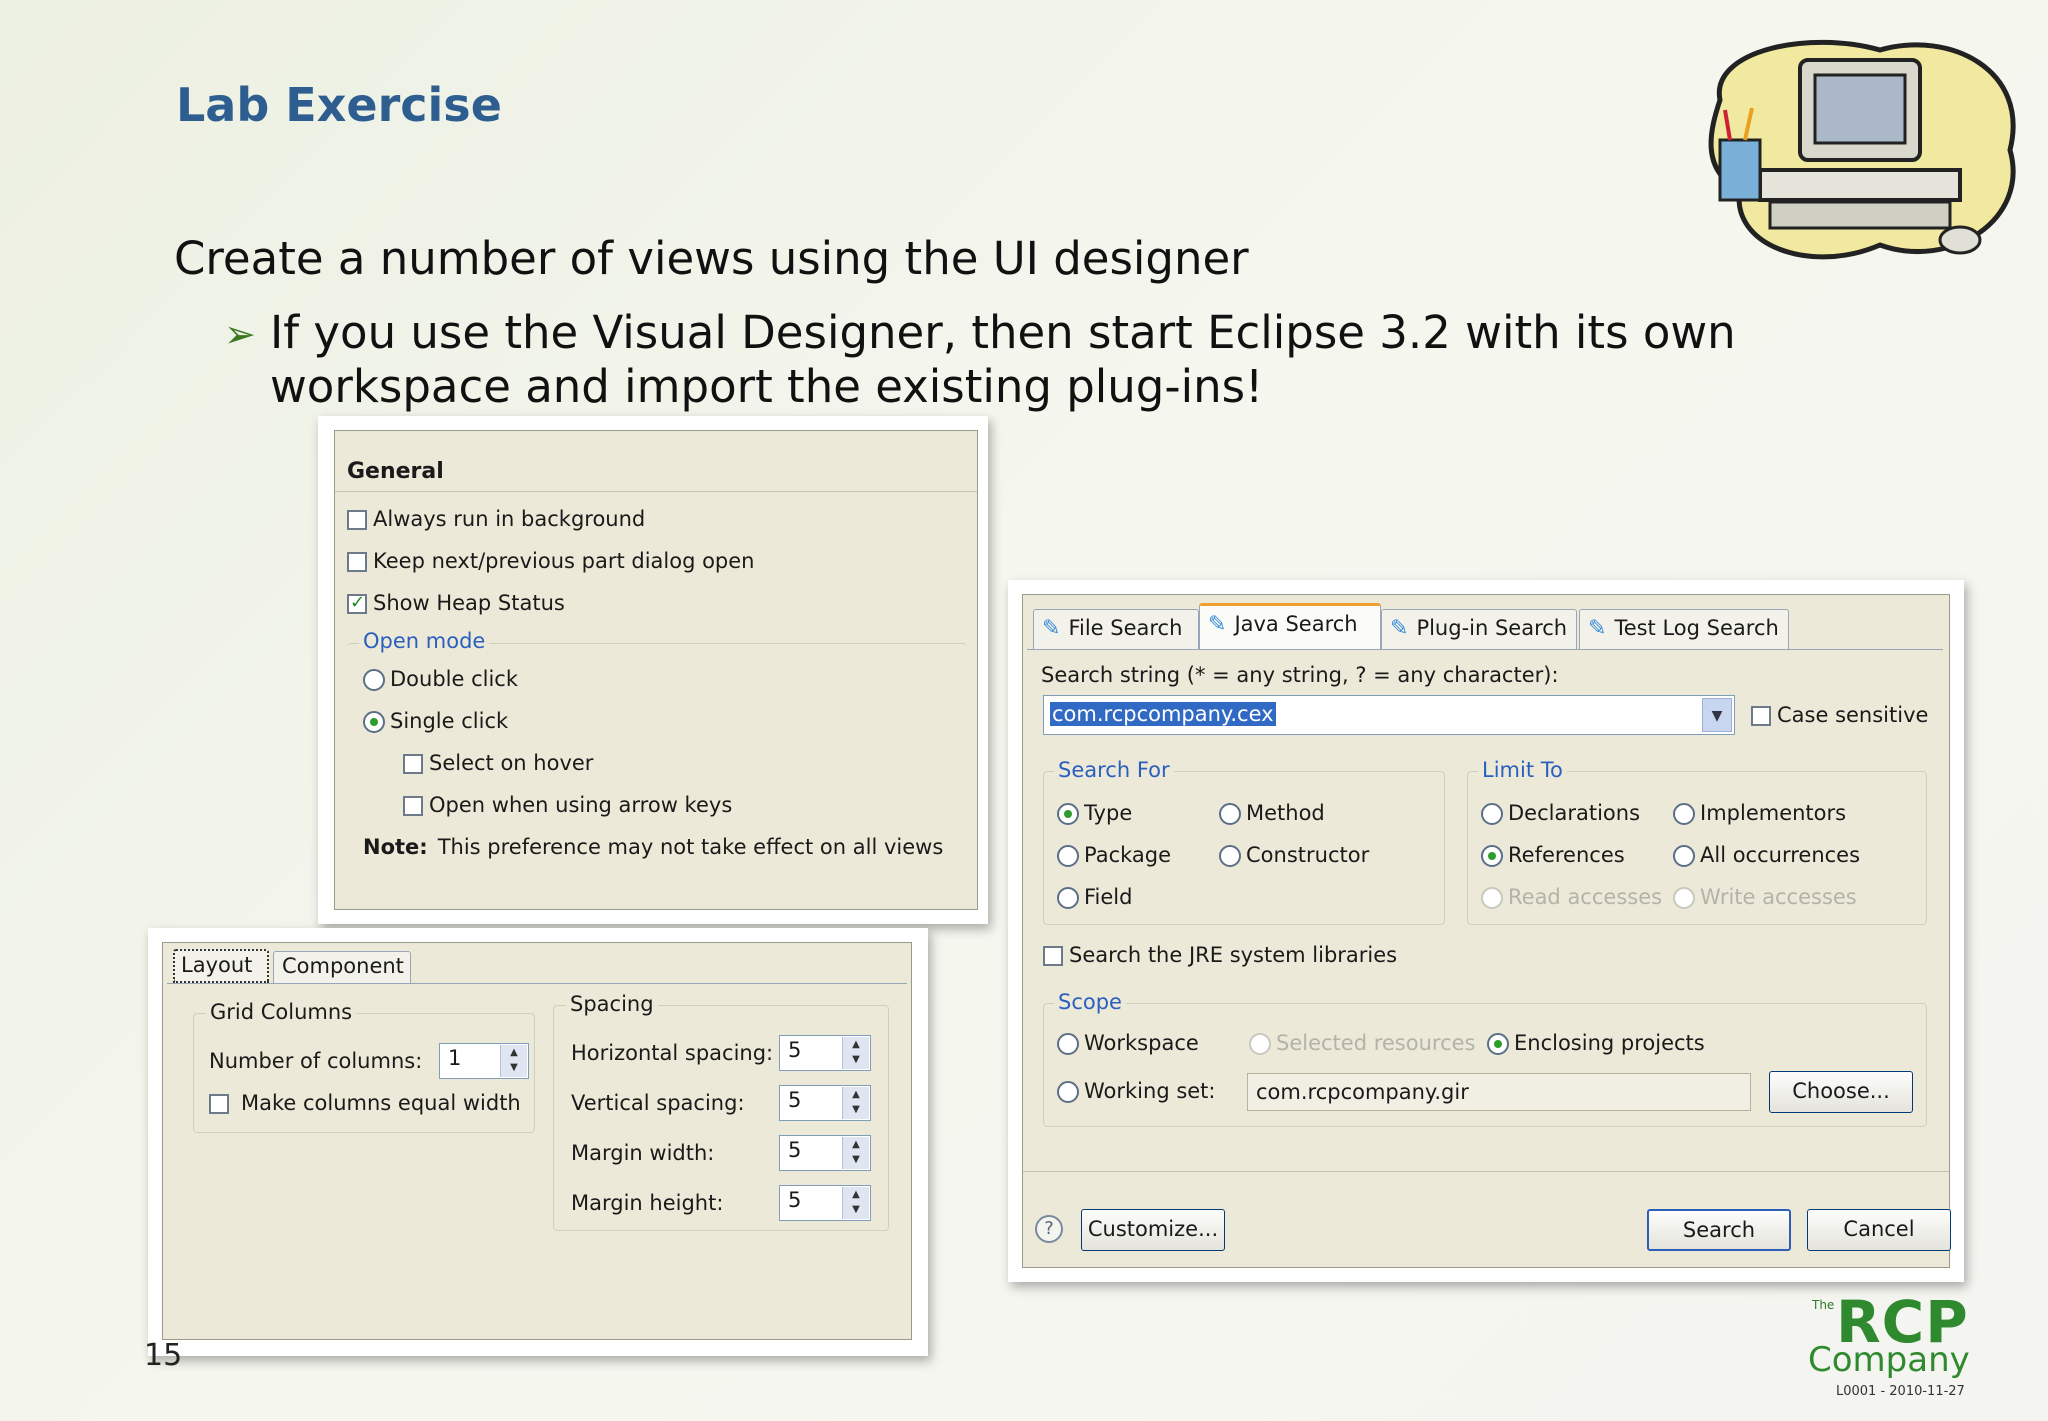  I want to click on write-accesses-radio: Write accesses, so click(1765, 897).